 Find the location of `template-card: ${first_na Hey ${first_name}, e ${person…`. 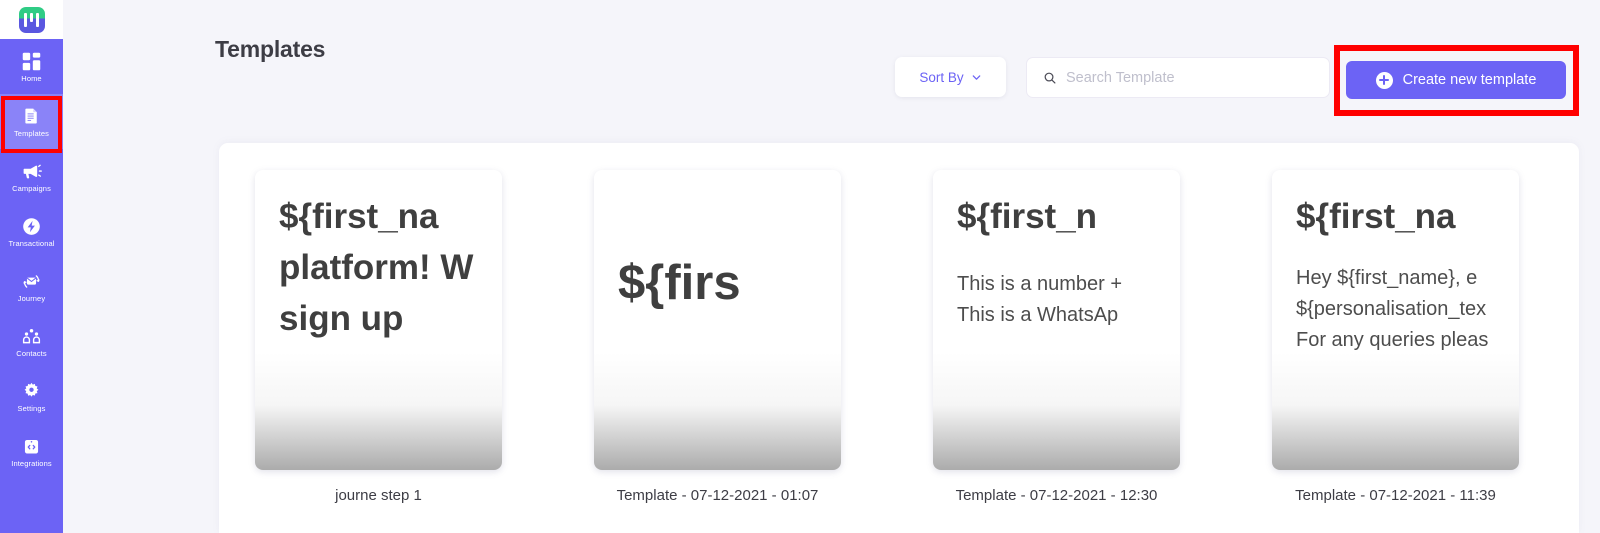

template-card: ${first_na Hey ${first_name}, e ${person… is located at coordinates (1395, 337).